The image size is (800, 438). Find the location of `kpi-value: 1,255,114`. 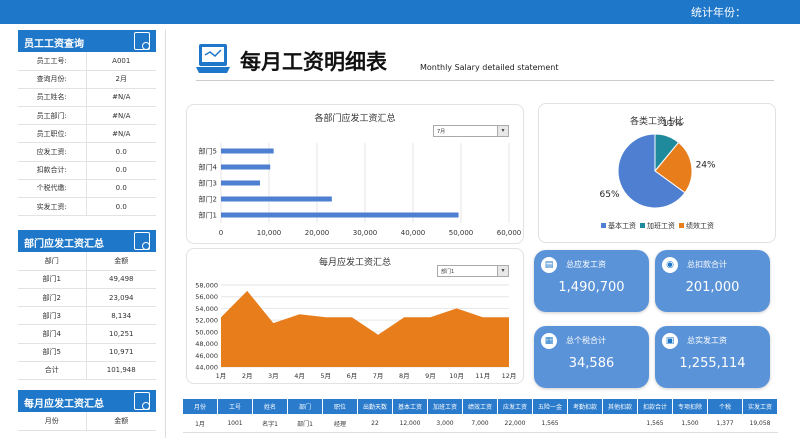

kpi-value: 1,255,114 is located at coordinates (712, 363).